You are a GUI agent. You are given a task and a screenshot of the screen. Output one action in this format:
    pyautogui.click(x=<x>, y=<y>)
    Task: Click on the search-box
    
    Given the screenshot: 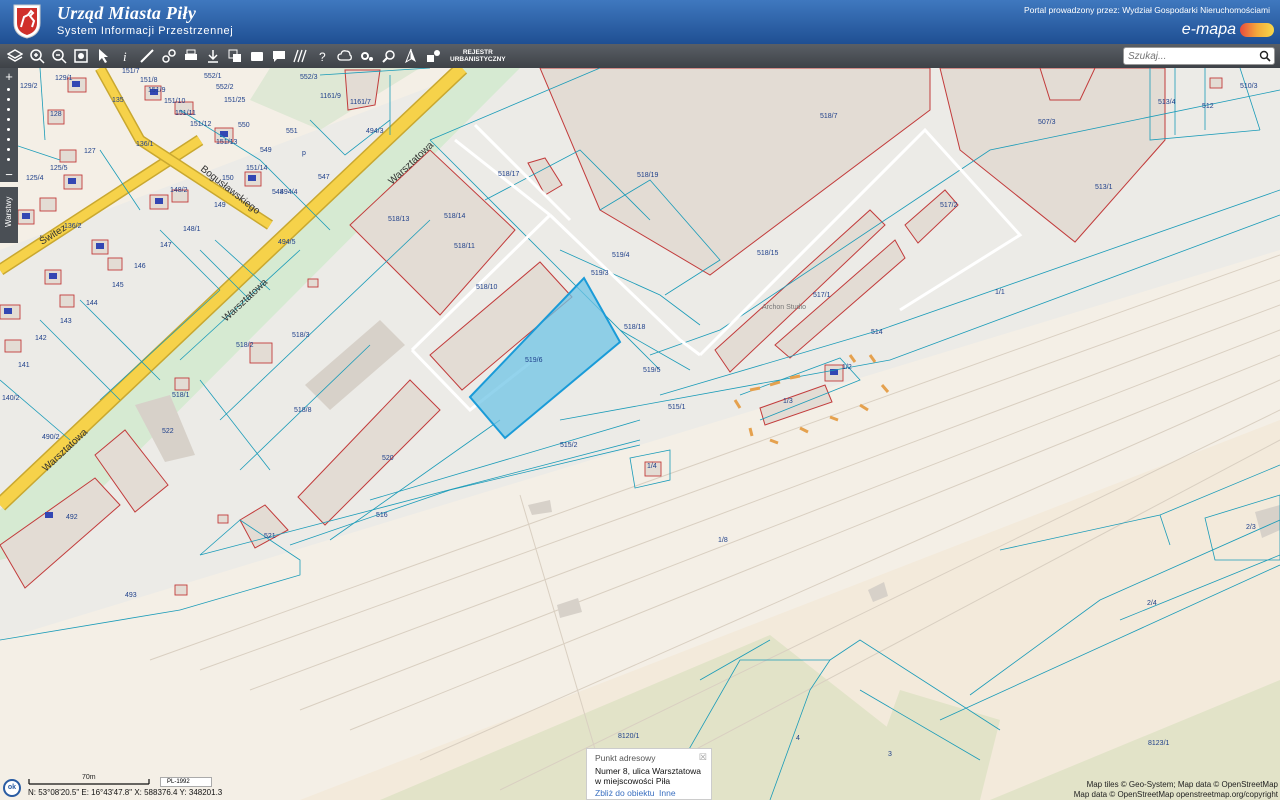 What is the action you would take?
    pyautogui.click(x=1199, y=56)
    